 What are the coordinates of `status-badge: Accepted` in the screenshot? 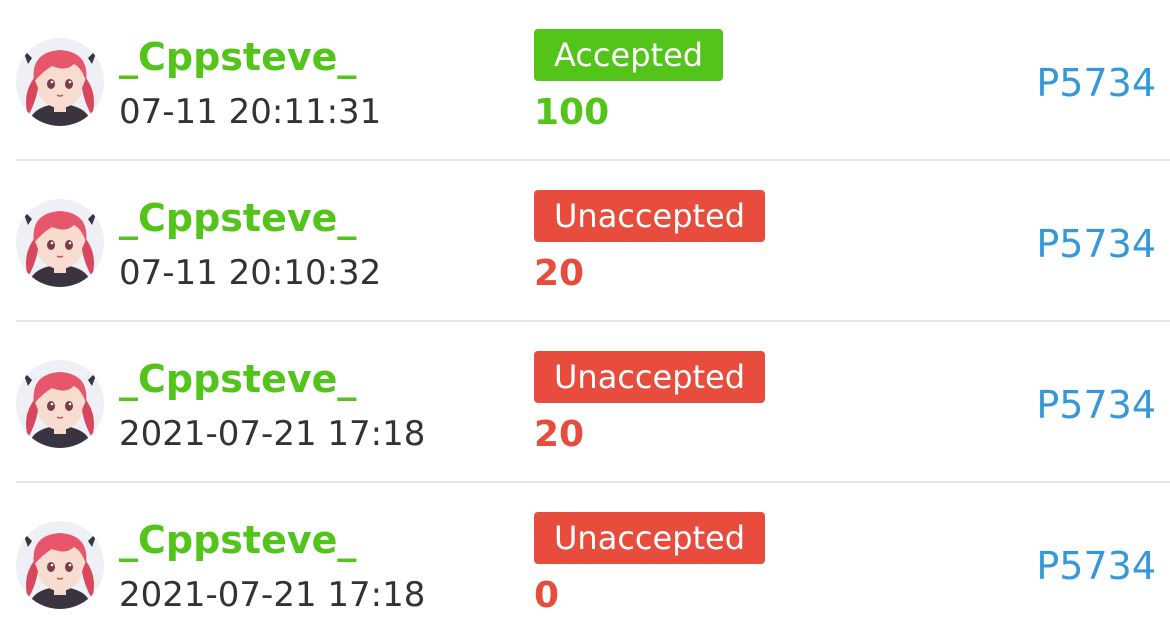 It's located at (629, 55).